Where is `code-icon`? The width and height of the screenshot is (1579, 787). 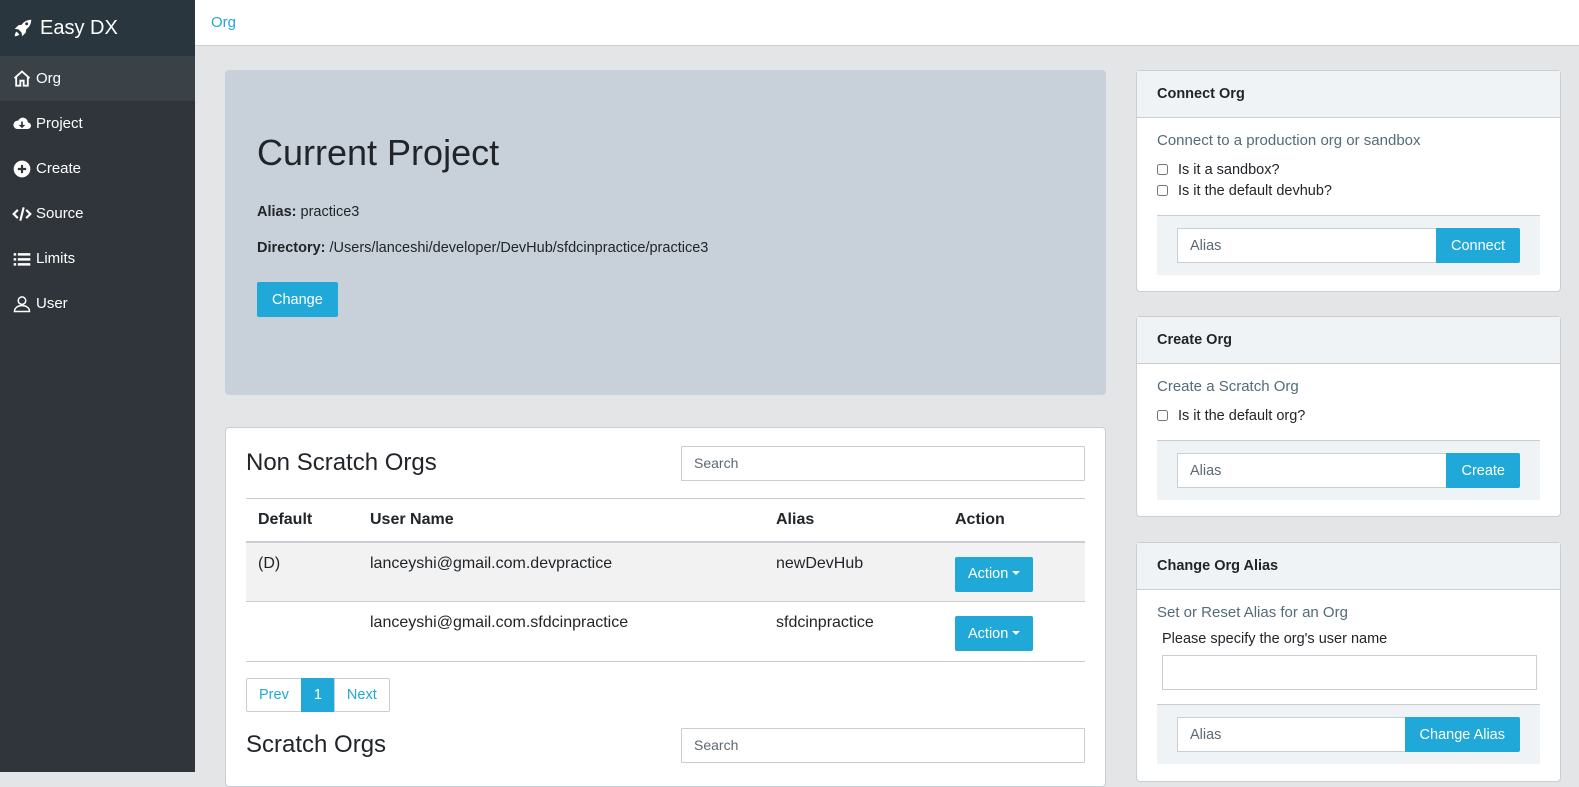
code-icon is located at coordinates (22, 213).